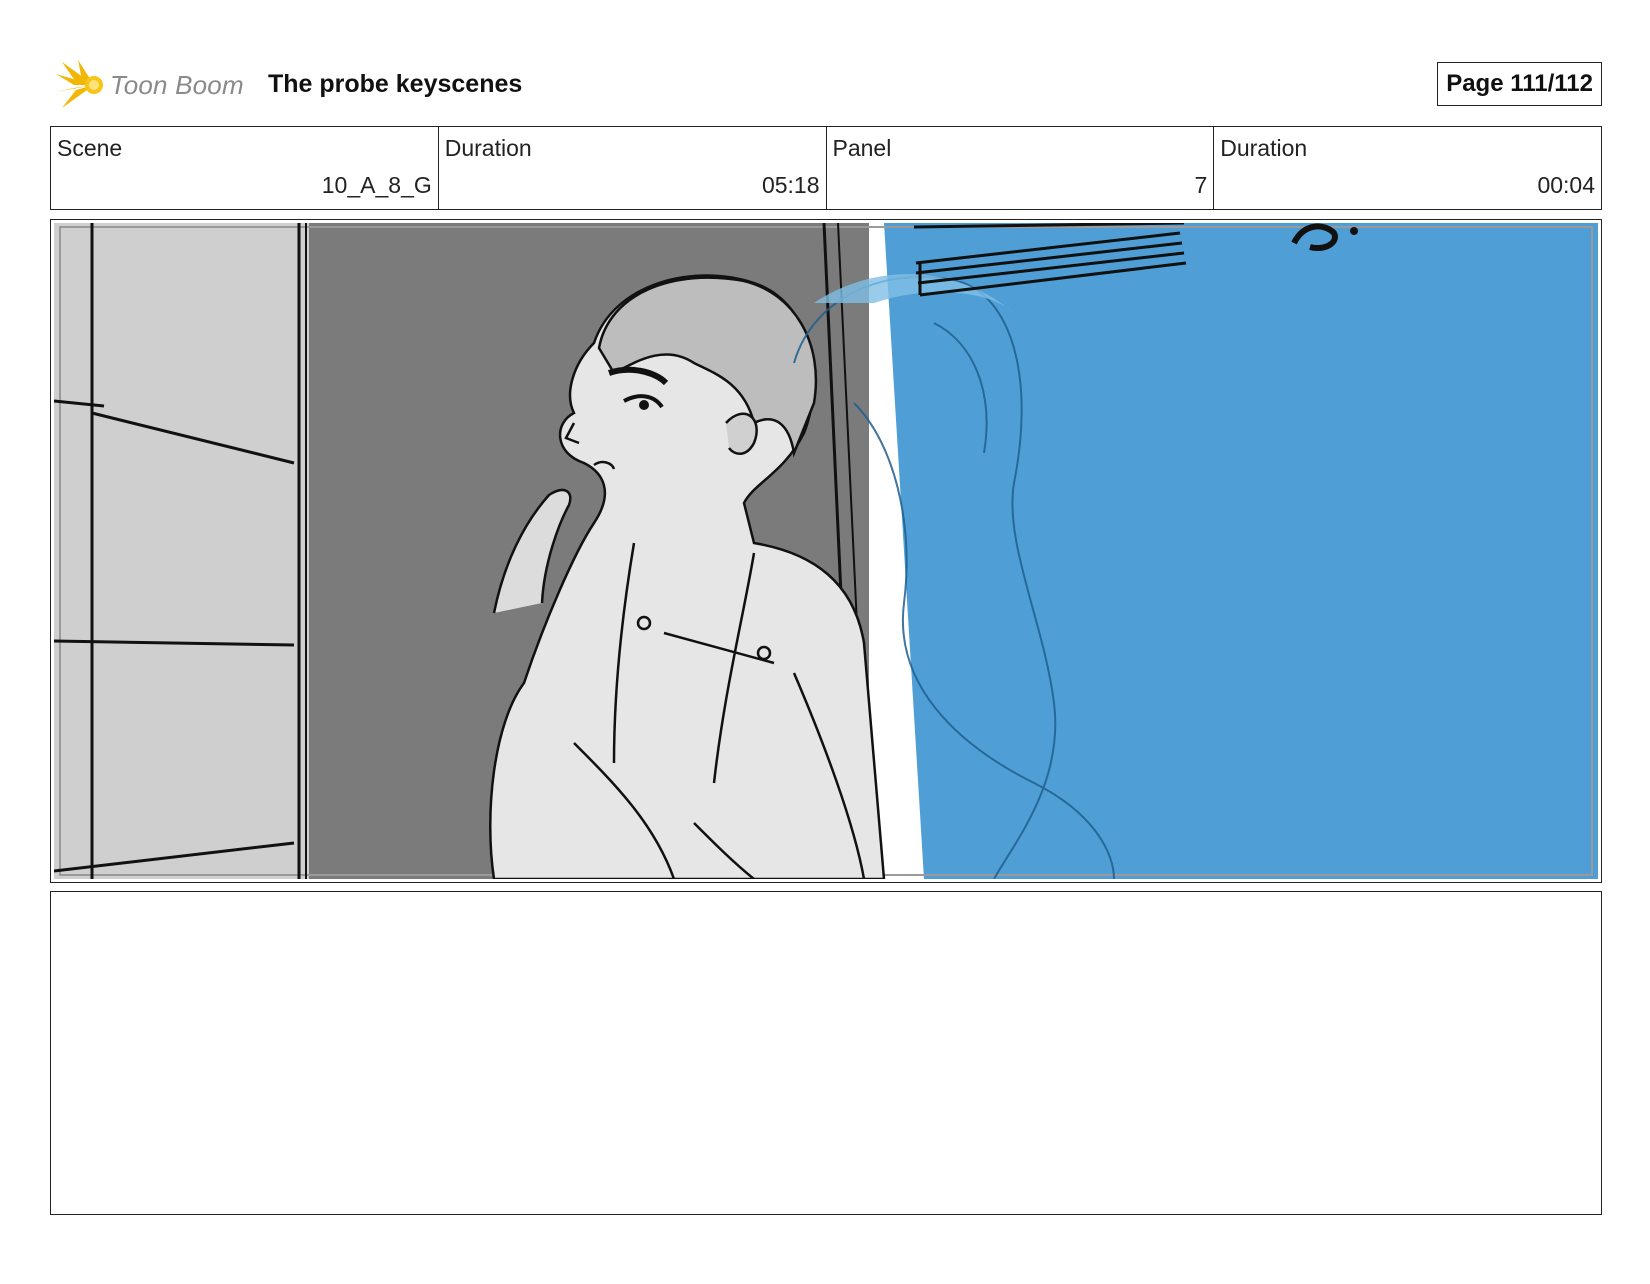 The image size is (1650, 1284). I want to click on scene-cell: Scene 10_A_8_G, so click(245, 168).